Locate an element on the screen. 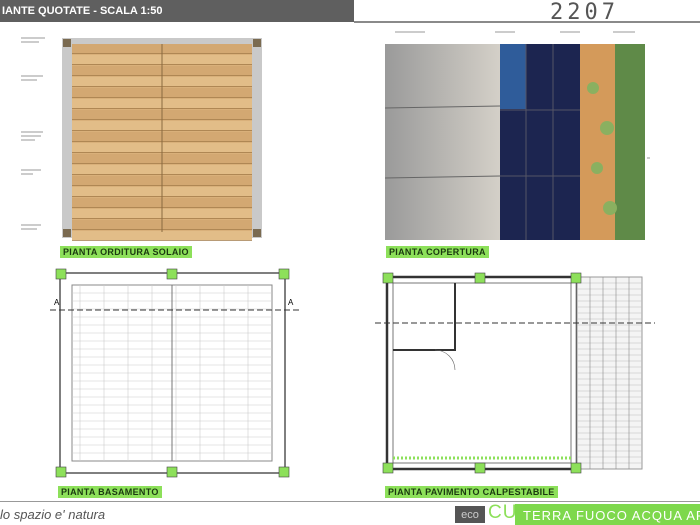  header-bar: IANTE QUOTATE - SCALA 1:50 is located at coordinates (177, 11).